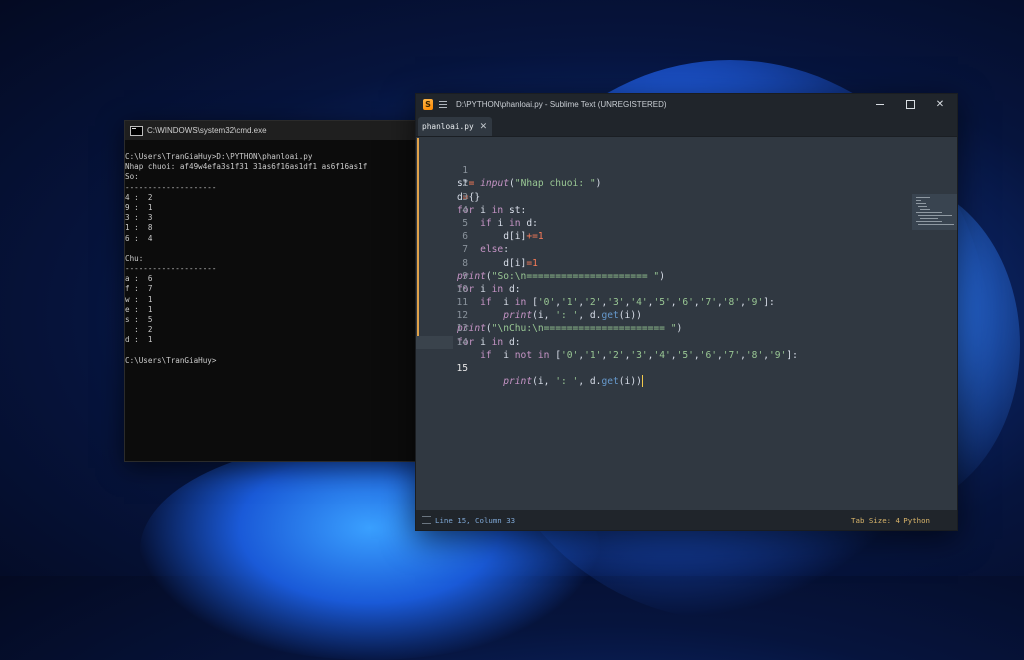 This screenshot has height=660, width=1024. What do you see at coordinates (686, 210) in the screenshot?
I see `code-line: 4 if i in d:` at bounding box center [686, 210].